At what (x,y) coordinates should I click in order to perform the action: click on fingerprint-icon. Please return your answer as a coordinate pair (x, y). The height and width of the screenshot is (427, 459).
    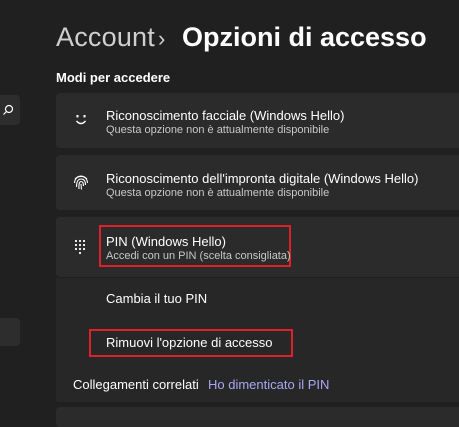
    Looking at the image, I should click on (81, 184).